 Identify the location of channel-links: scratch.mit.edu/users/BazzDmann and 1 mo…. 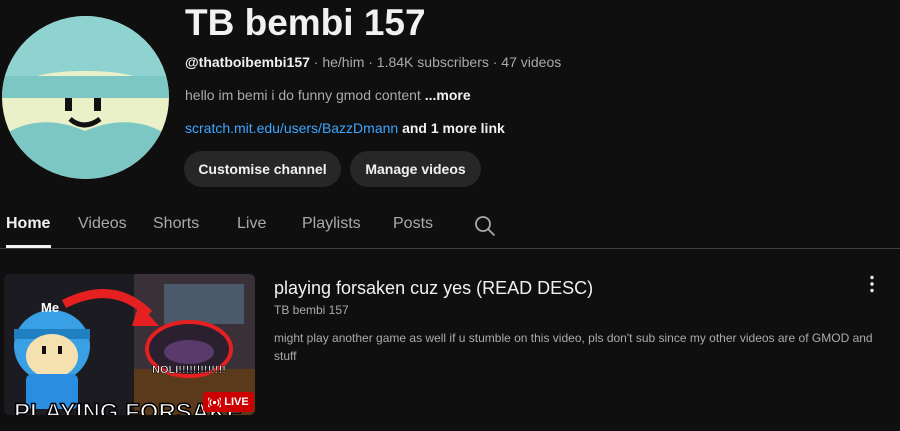
(345, 128).